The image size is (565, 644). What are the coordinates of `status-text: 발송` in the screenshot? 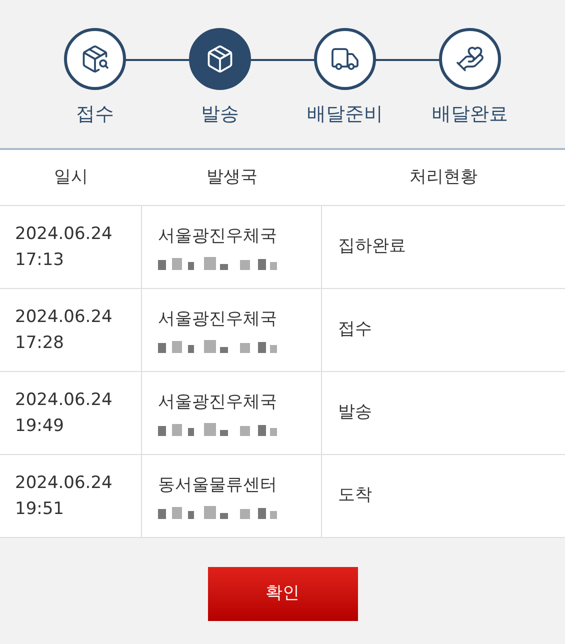 It's located at (355, 412).